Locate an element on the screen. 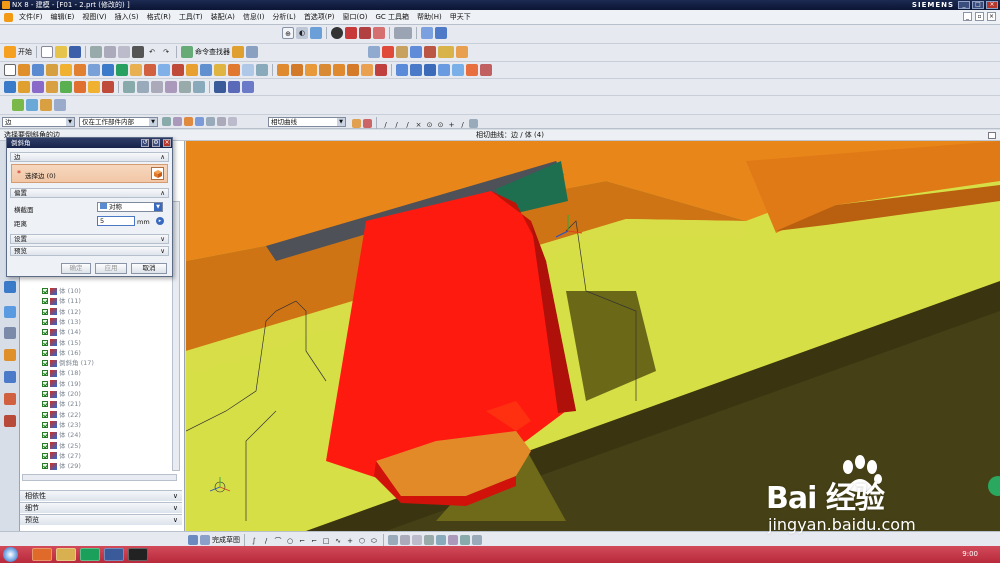 Image resolution: width=1000 pixels, height=563 pixels. list-item: 体 (24) is located at coordinates (61, 435).